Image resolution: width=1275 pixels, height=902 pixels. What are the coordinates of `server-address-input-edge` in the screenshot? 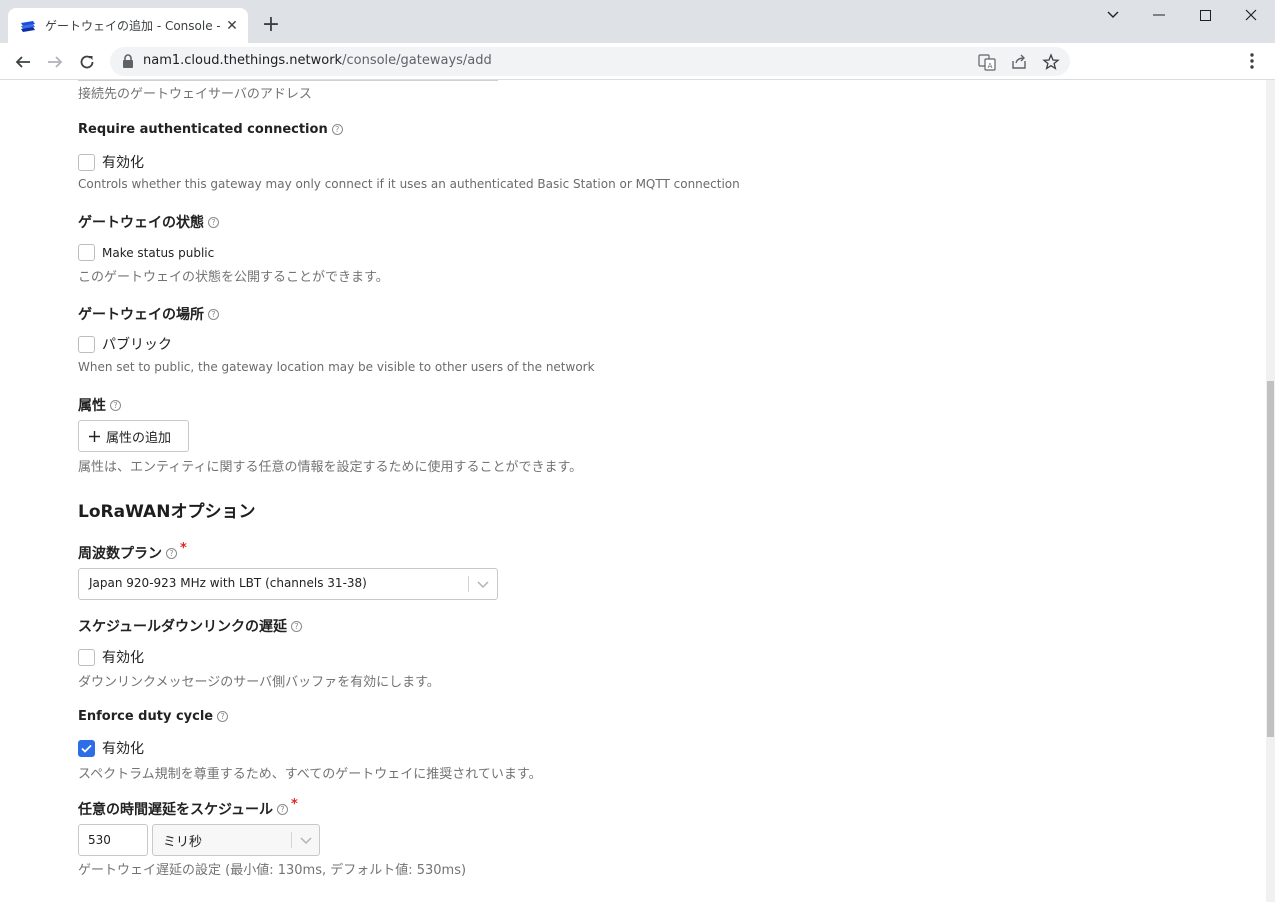 It's located at (288, 80).